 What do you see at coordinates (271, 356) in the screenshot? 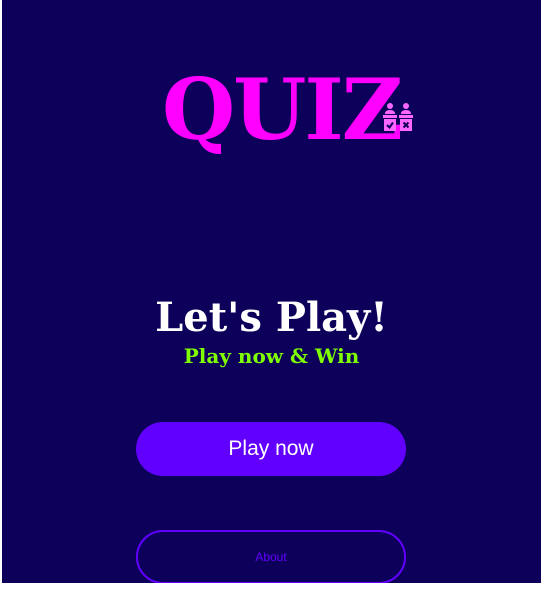
I see `hero-subtitle: Play now & Win` at bounding box center [271, 356].